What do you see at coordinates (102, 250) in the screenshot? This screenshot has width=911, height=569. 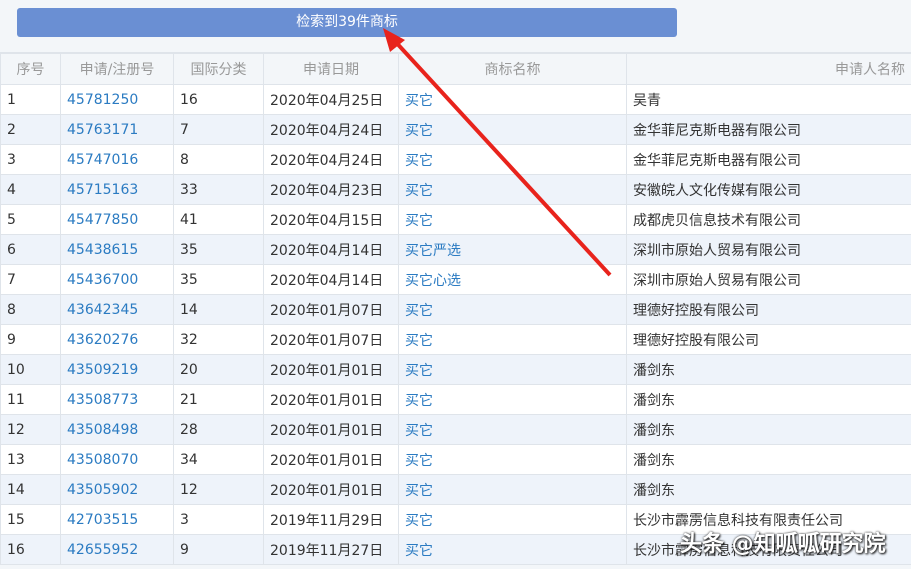 I see `reg-number-link: 45438615` at bounding box center [102, 250].